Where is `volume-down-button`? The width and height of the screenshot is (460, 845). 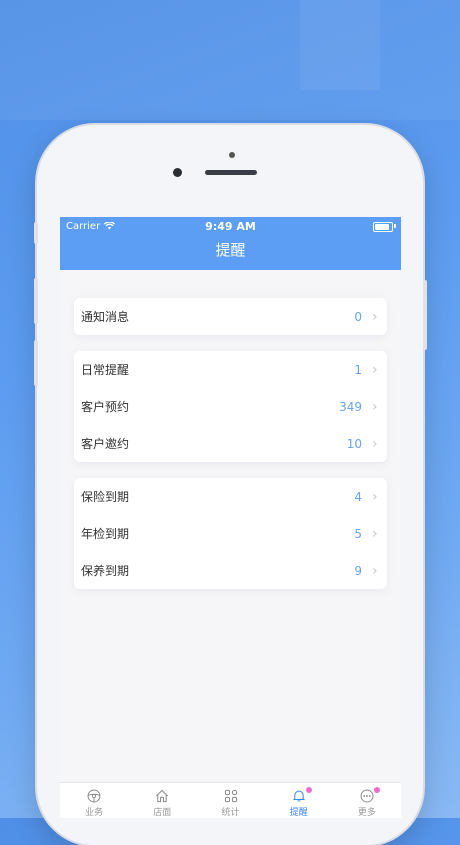
volume-down-button is located at coordinates (36, 363).